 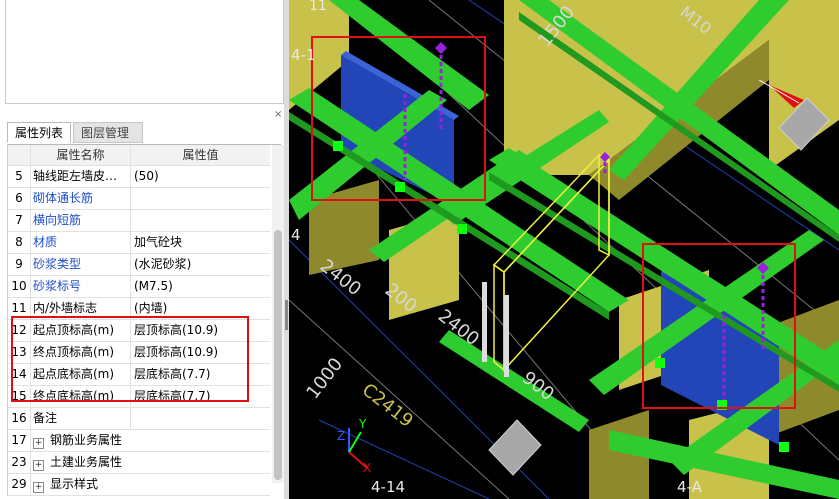 I want to click on label-axis-4-14: 4-14, so click(x=388, y=487).